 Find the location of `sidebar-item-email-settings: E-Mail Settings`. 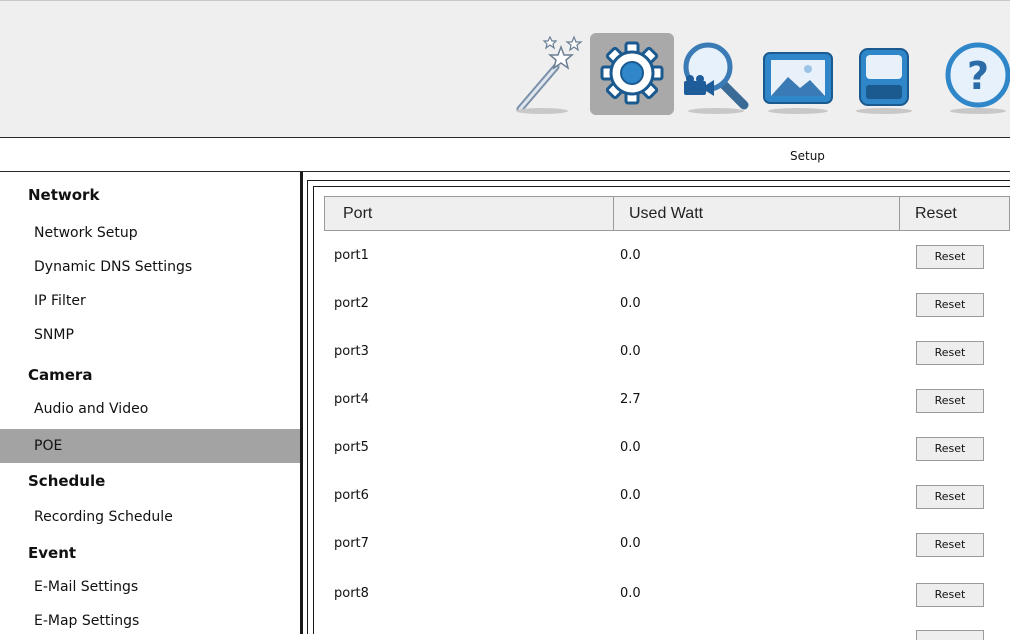

sidebar-item-email-settings: E-Mail Settings is located at coordinates (150, 587).